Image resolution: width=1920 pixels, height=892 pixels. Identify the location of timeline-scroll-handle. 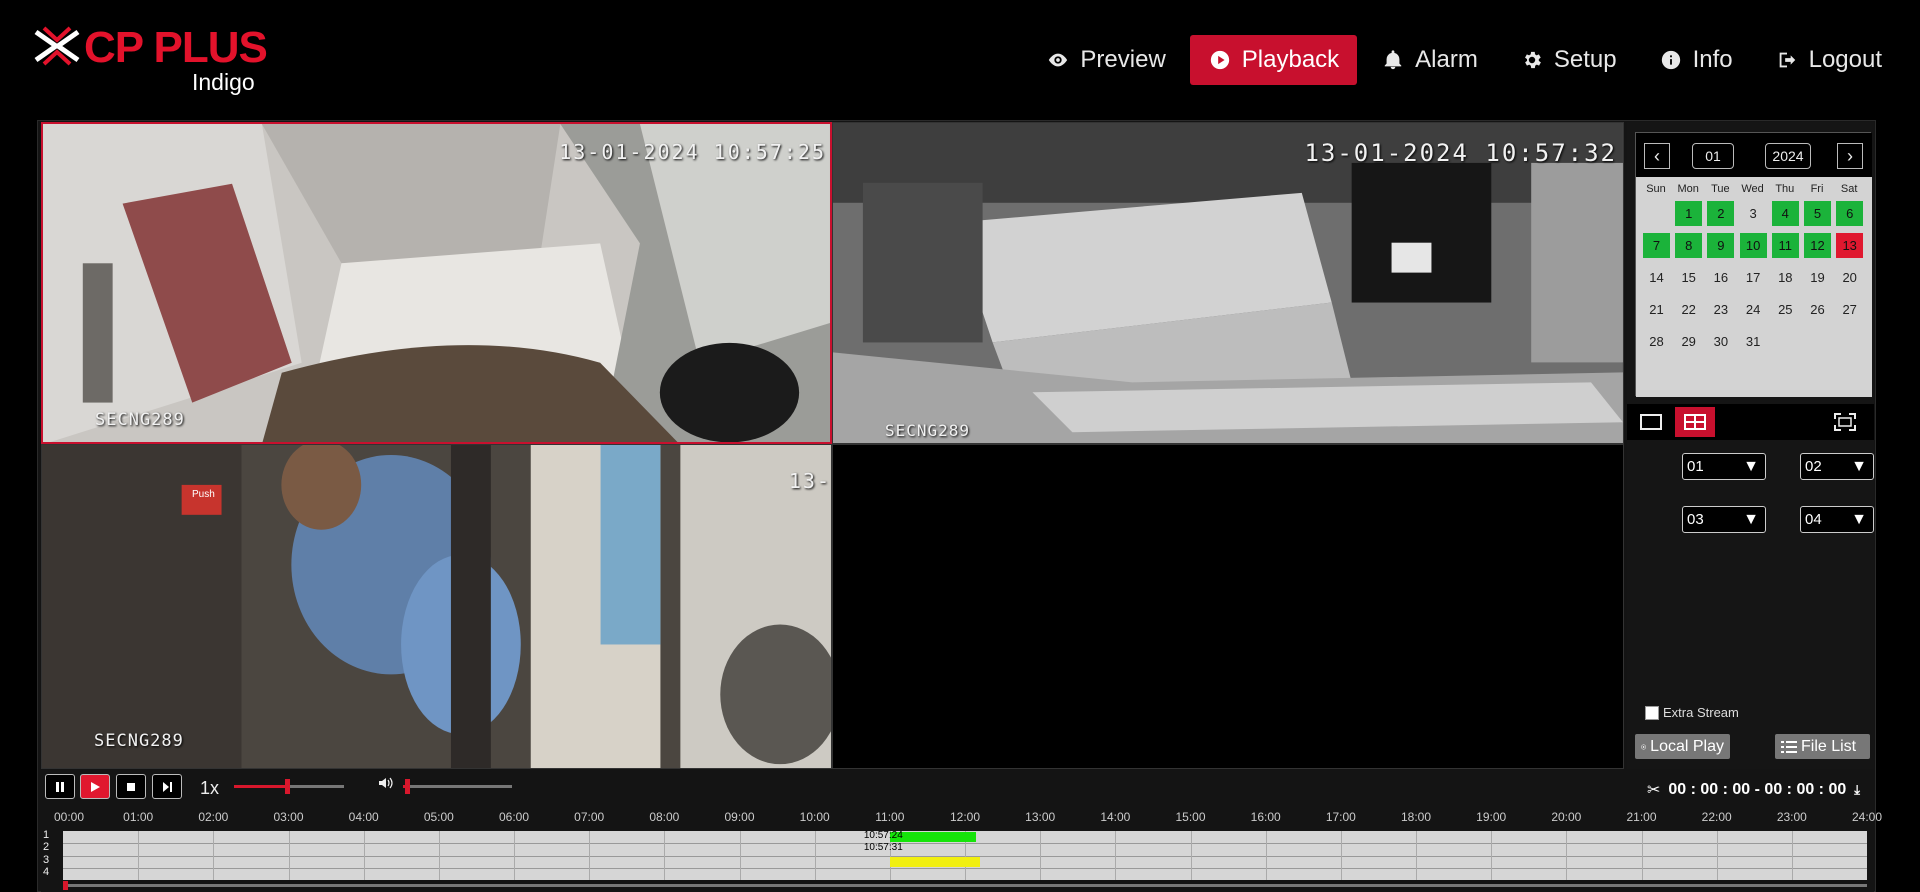
(65, 885).